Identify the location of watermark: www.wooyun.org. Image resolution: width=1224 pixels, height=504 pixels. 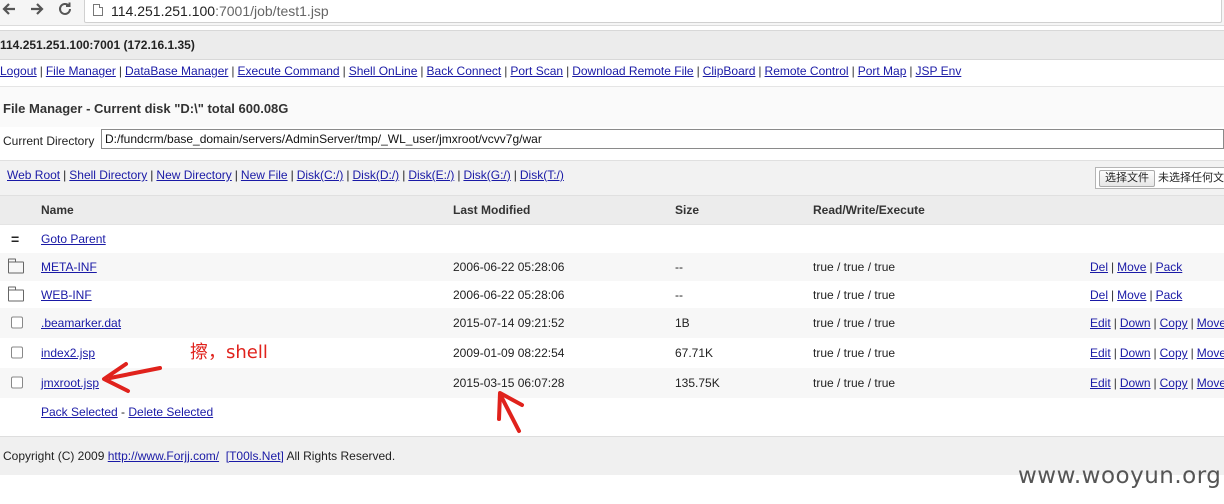
(1120, 476).